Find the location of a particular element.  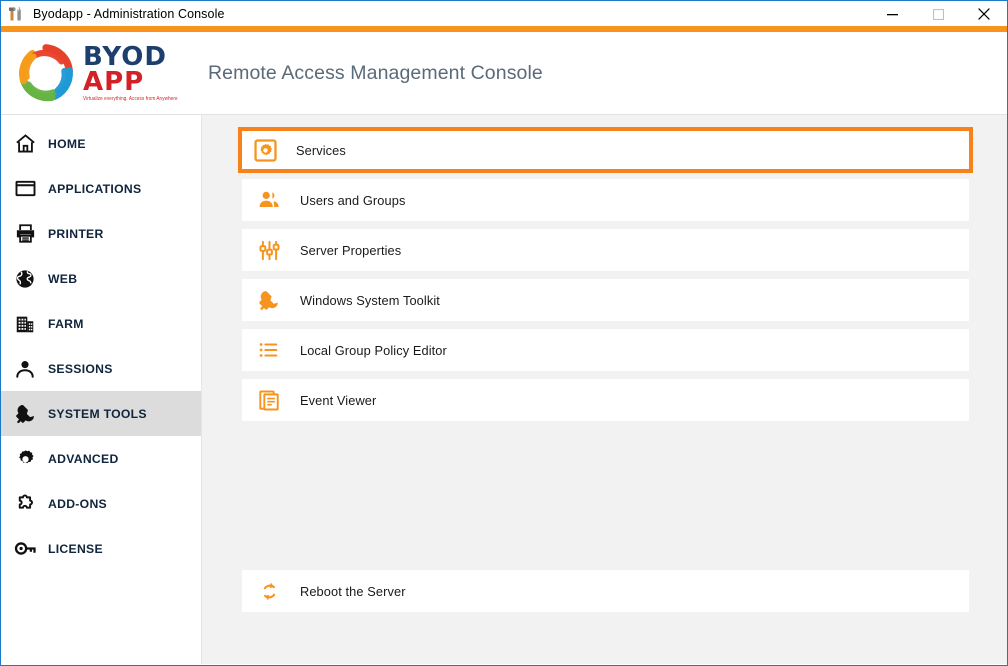

sidebar-item-license: LICENSE is located at coordinates (101, 548).